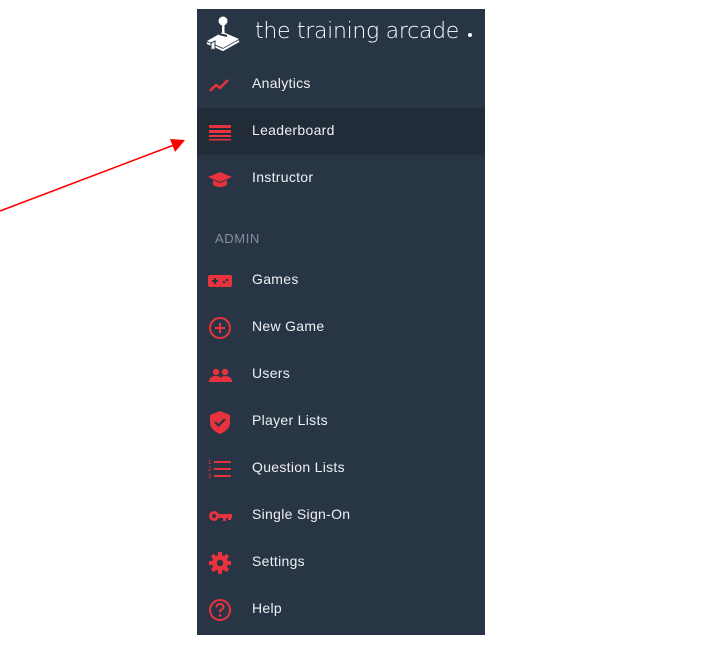 This screenshot has height=648, width=710. What do you see at coordinates (271, 373) in the screenshot?
I see `nav-item-label: Users` at bounding box center [271, 373].